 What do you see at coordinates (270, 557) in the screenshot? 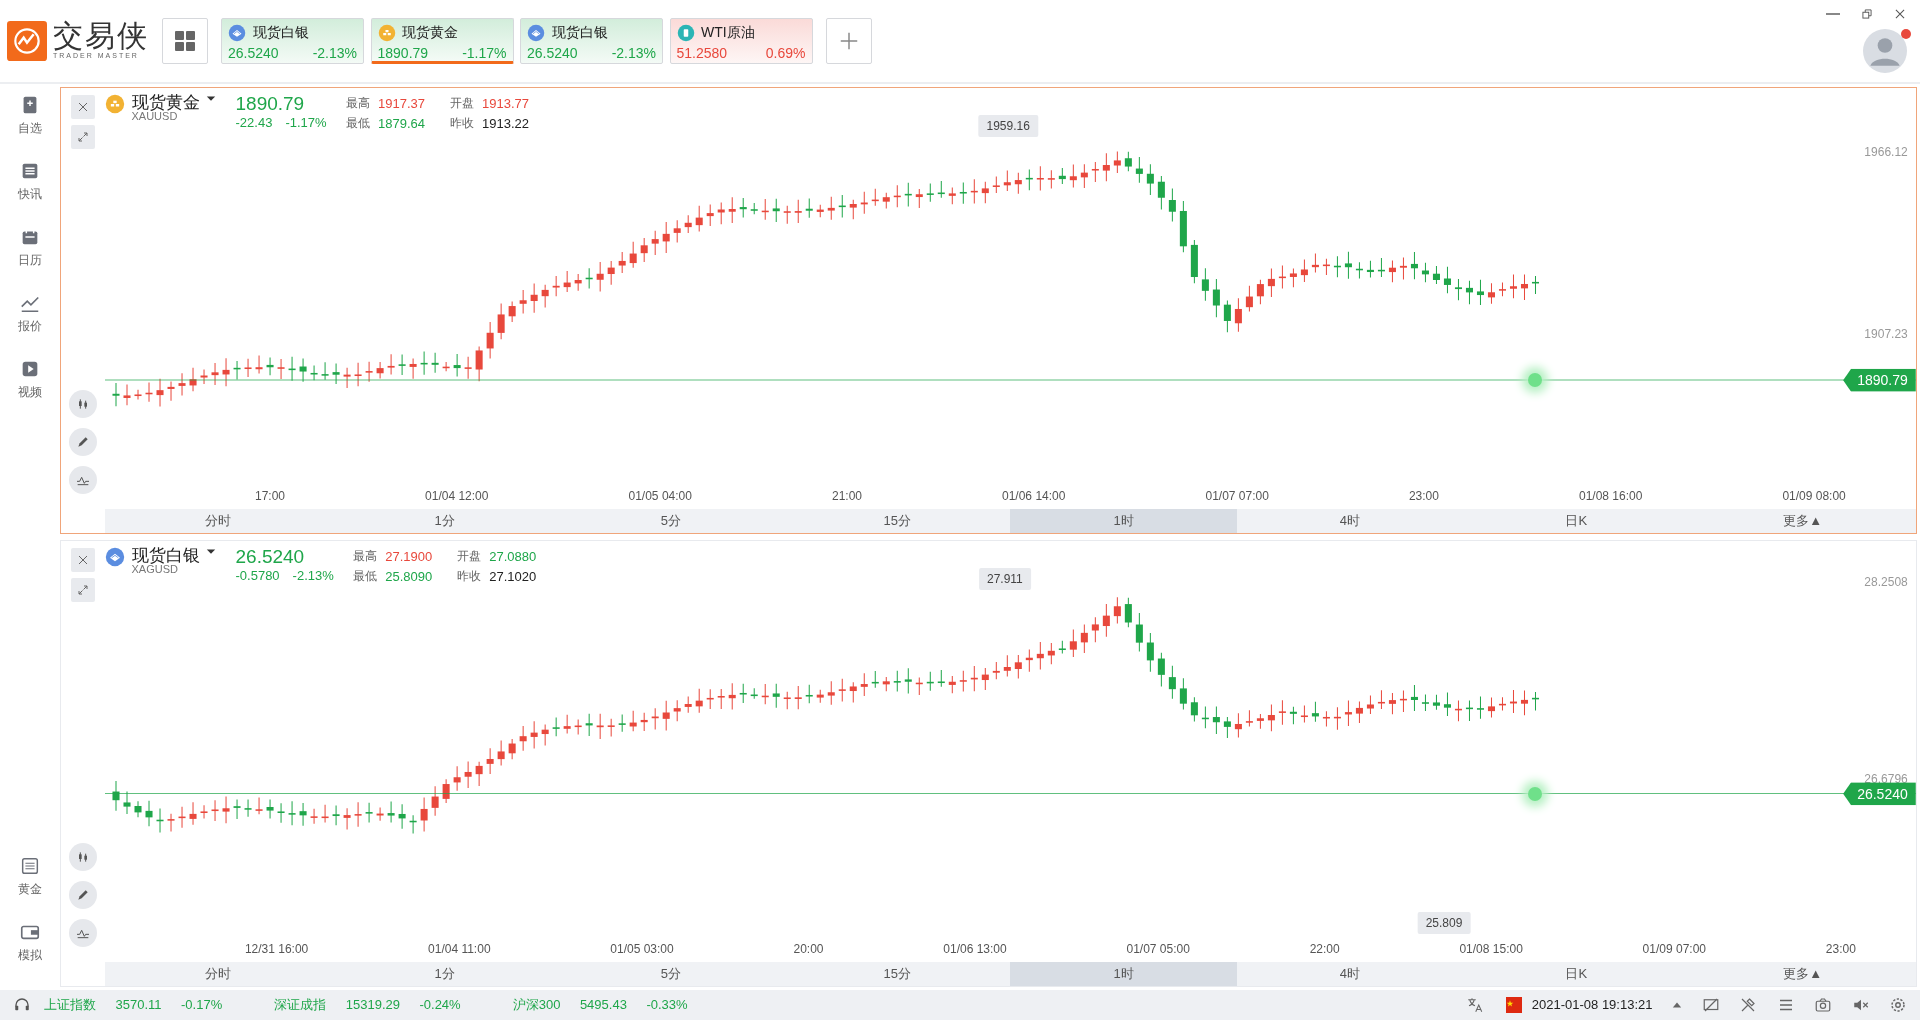
I see `current-price: 26.5240` at bounding box center [270, 557].